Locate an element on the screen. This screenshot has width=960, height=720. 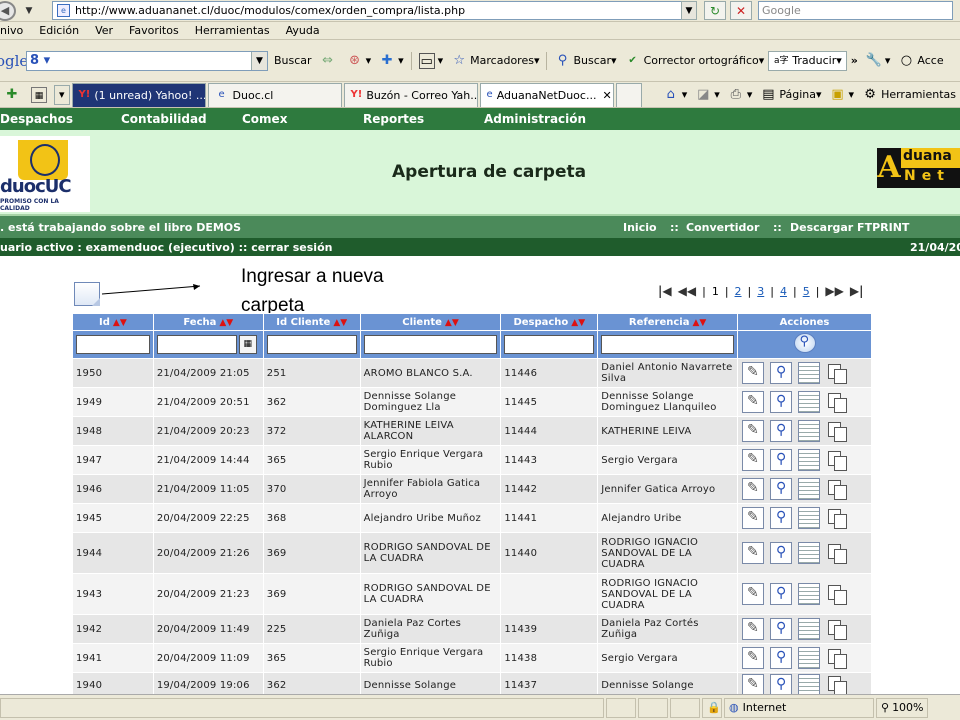
new-tab-button is located at coordinates (628, 94).